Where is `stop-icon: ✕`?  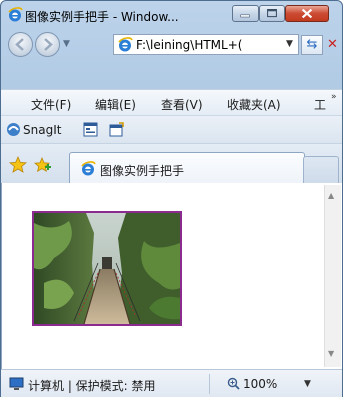
stop-icon: ✕ is located at coordinates (332, 44).